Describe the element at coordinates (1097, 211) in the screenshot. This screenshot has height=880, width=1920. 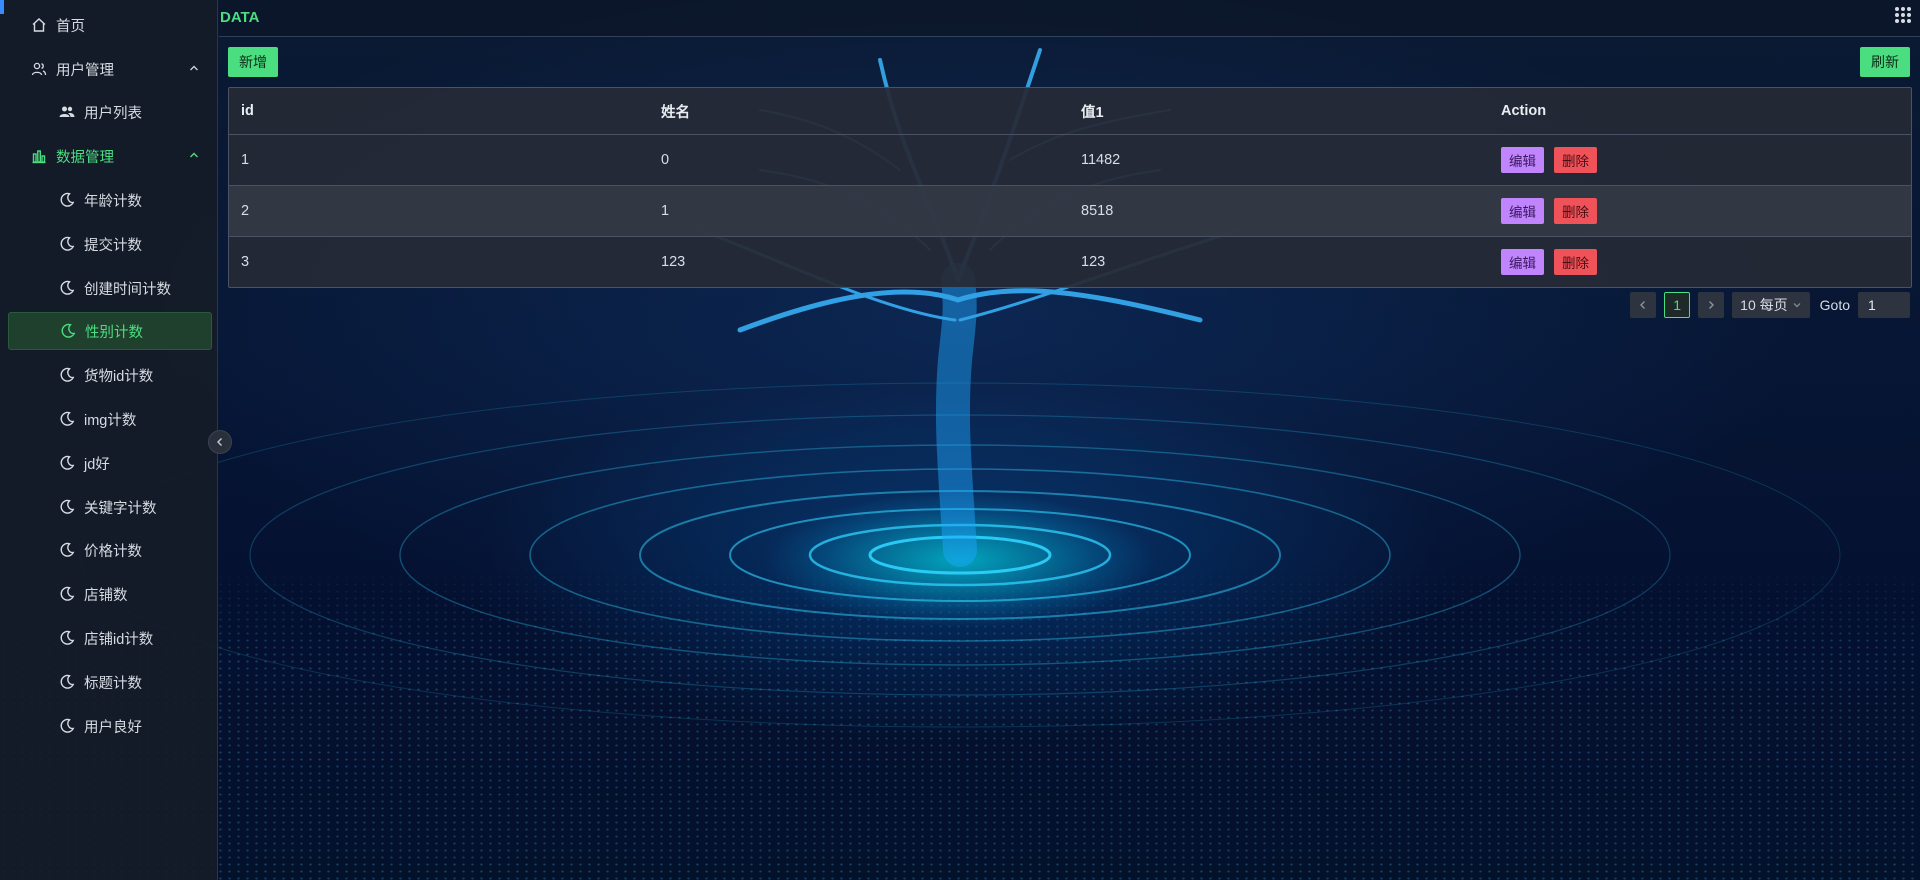
I see `cell-value1: 8518` at that location.